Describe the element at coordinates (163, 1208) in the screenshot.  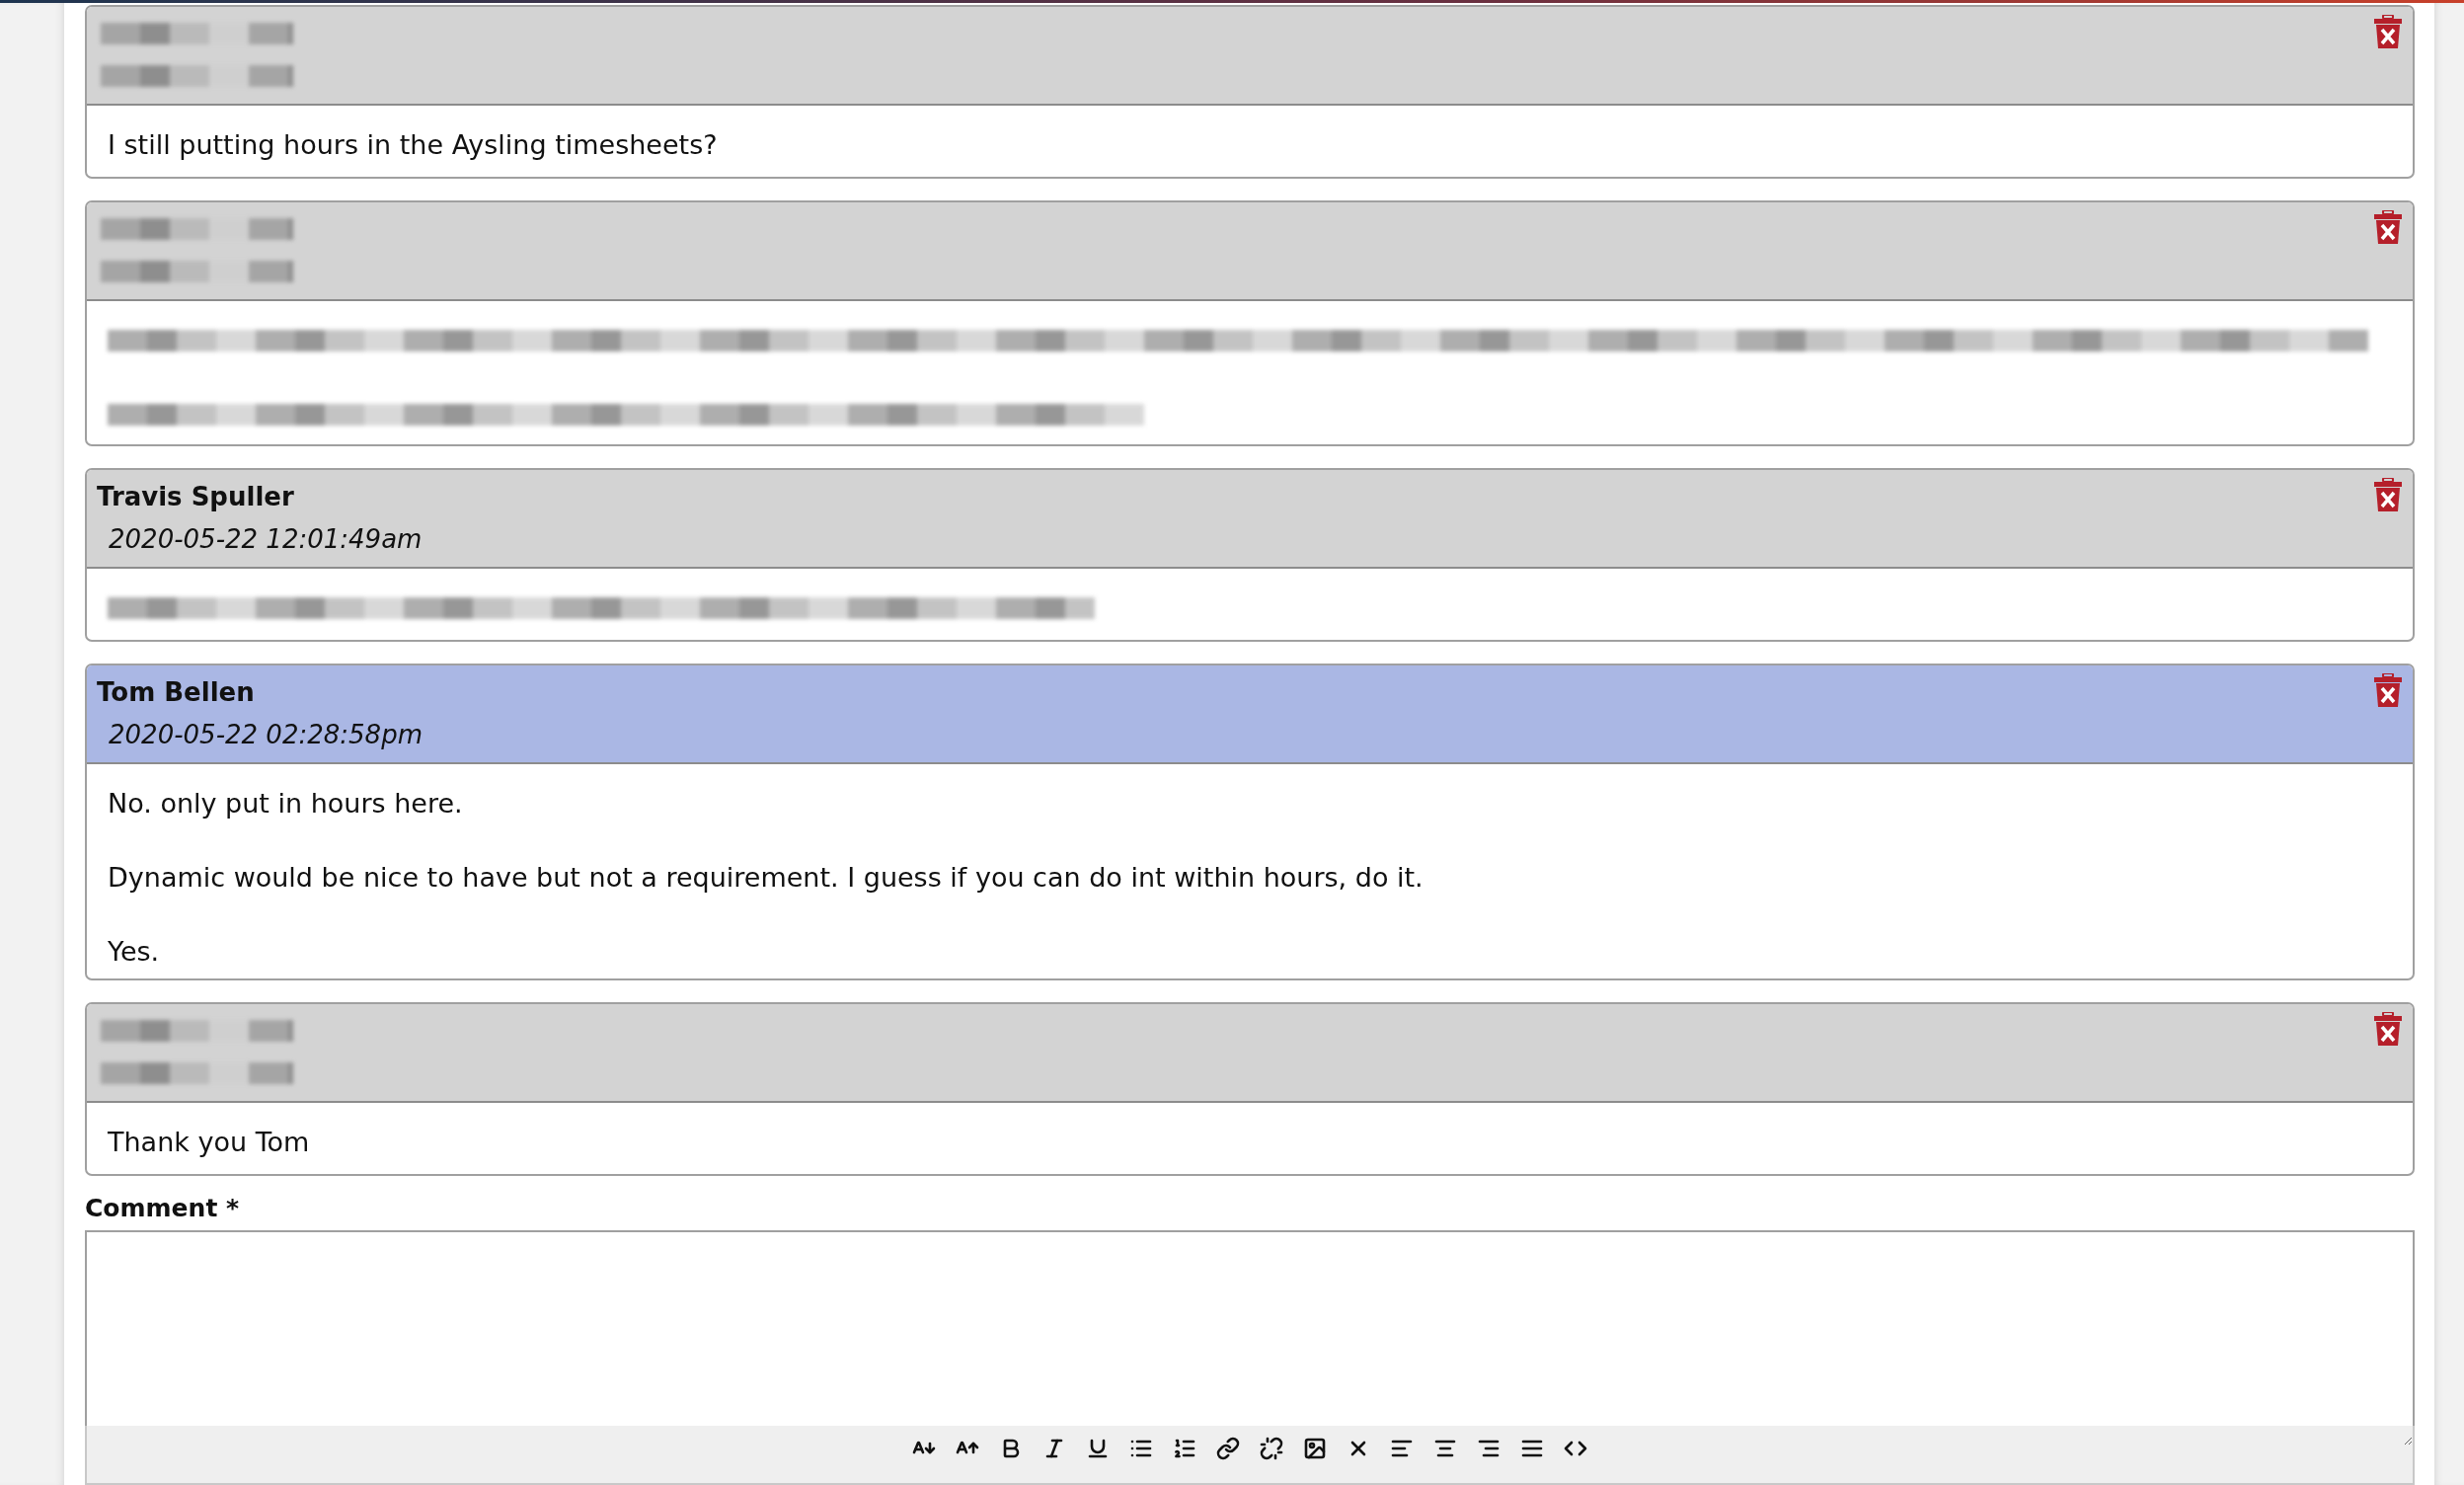
I see `comment-label: Comment *` at that location.